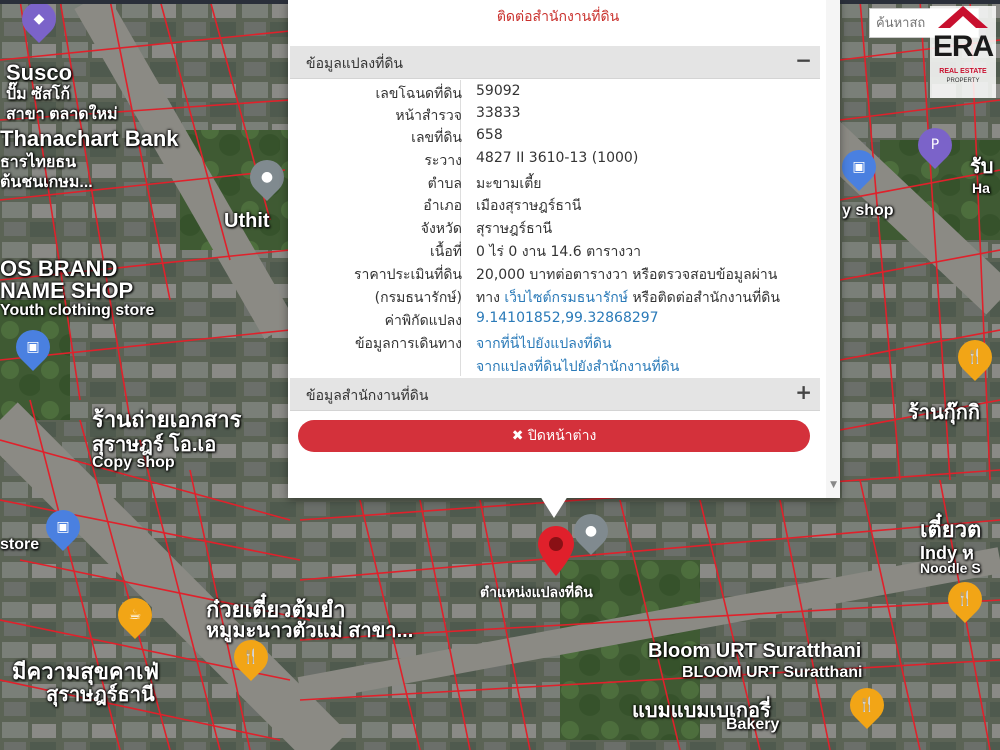 Image resolution: width=1000 pixels, height=750 pixels. I want to click on section-title: ข้อมูลสำนักงานที่ดิน, so click(367, 396).